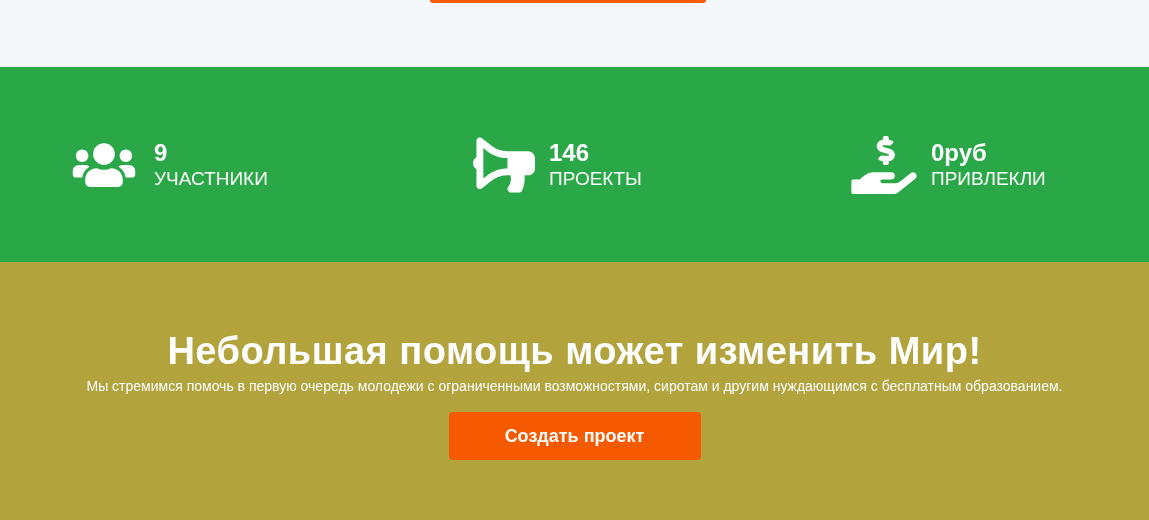 This screenshot has height=520, width=1149. Describe the element at coordinates (959, 152) in the screenshot. I see `stat-value: 0руб` at that location.